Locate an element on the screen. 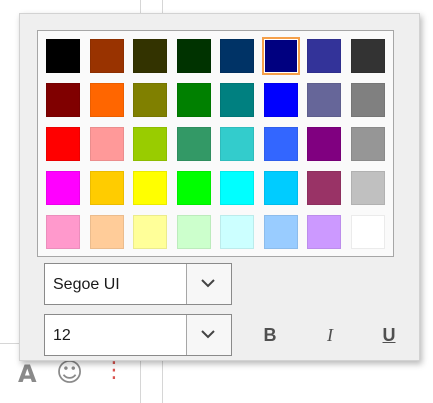  more-options-icon: ⋮ is located at coordinates (114, 370).